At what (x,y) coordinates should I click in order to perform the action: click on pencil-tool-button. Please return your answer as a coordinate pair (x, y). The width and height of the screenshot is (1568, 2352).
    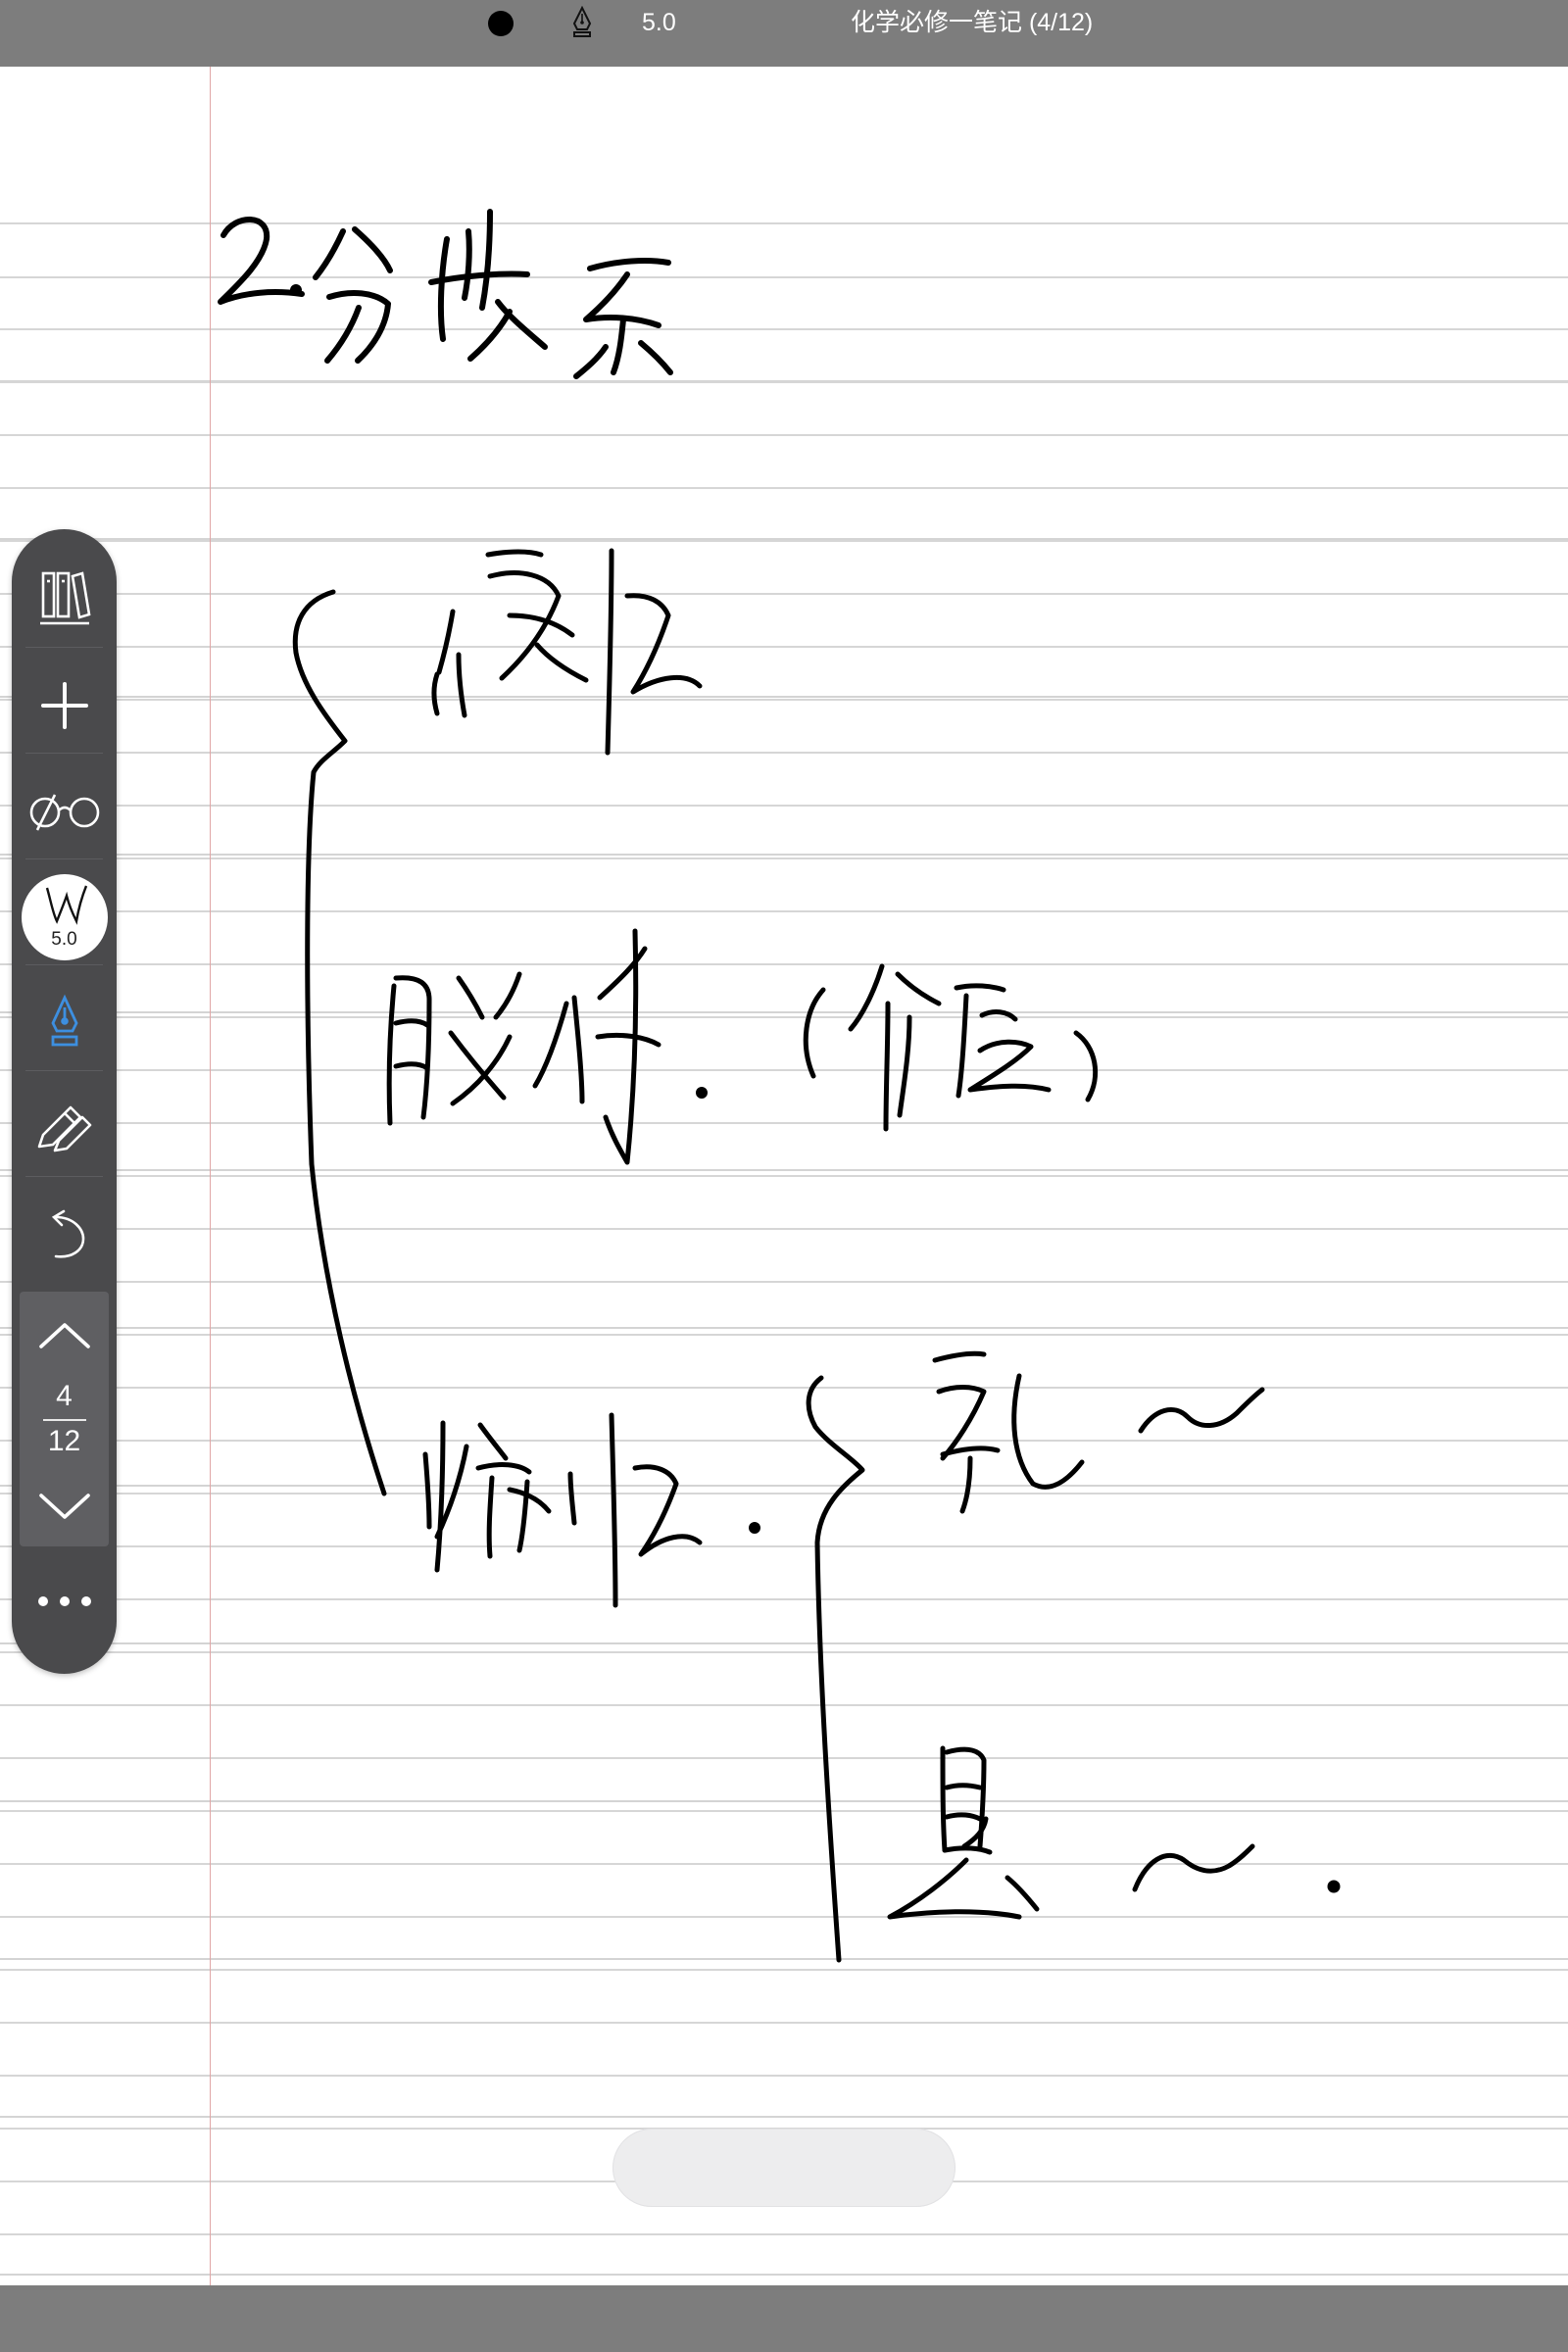
    Looking at the image, I should click on (64, 1129).